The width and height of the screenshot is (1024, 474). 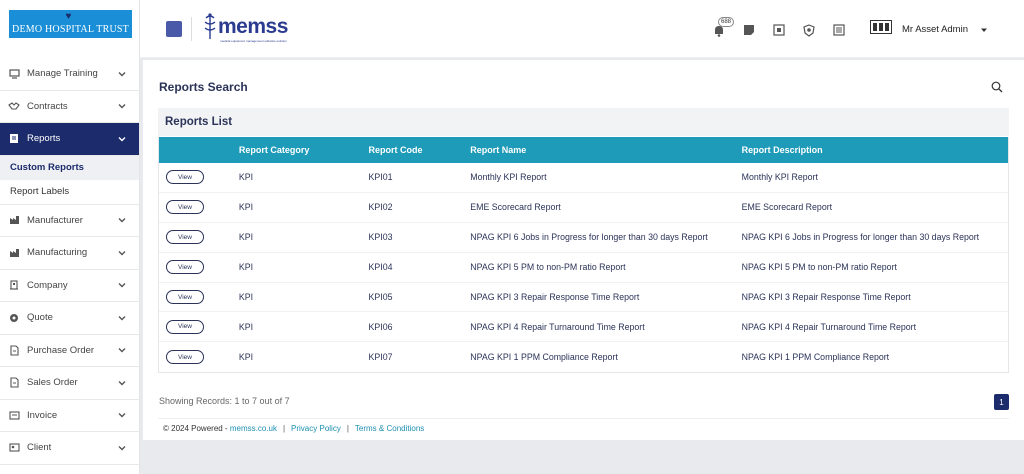 I want to click on sidebar-item-manage-training: Manage Training, so click(x=69, y=74).